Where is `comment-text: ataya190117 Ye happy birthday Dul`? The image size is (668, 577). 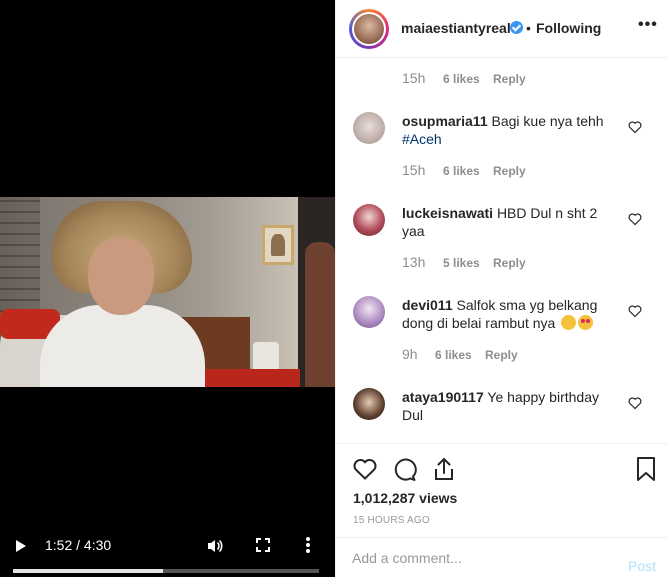
comment-text: ataya190117 Ye happy birthday Dul is located at coordinates (502, 406).